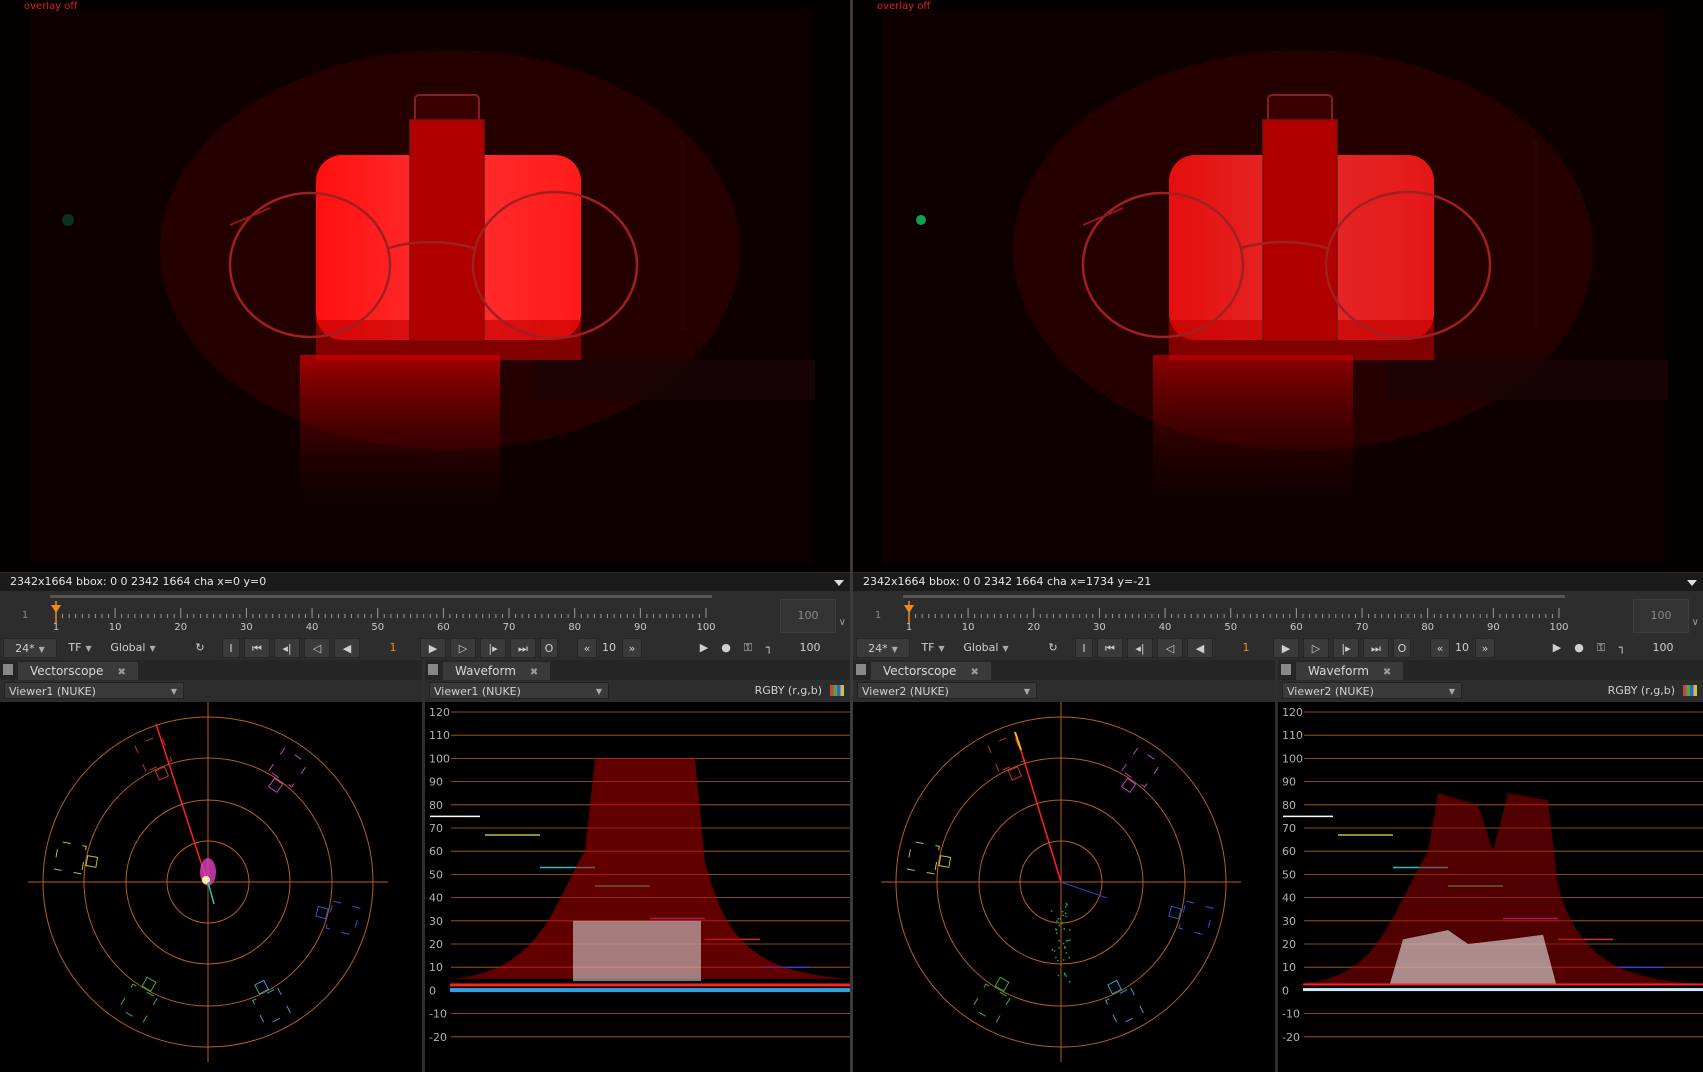 Image resolution: width=1703 pixels, height=1072 pixels. I want to click on dropdown-icon: ▼, so click(1027, 691).